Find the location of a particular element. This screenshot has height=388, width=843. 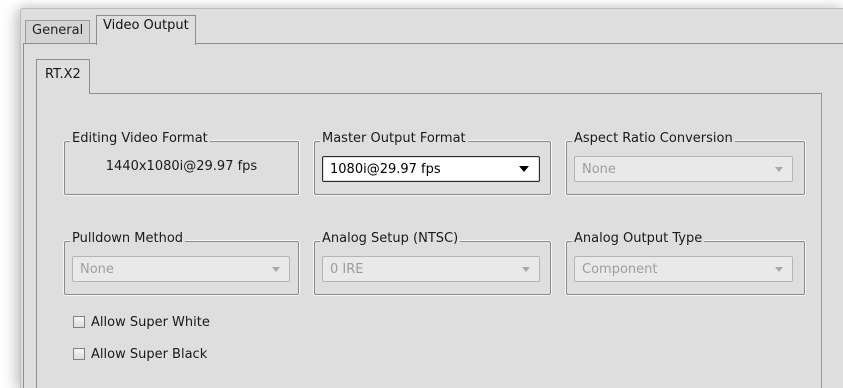

analog-output-type-group: Analog Output Type Component is located at coordinates (685, 263).